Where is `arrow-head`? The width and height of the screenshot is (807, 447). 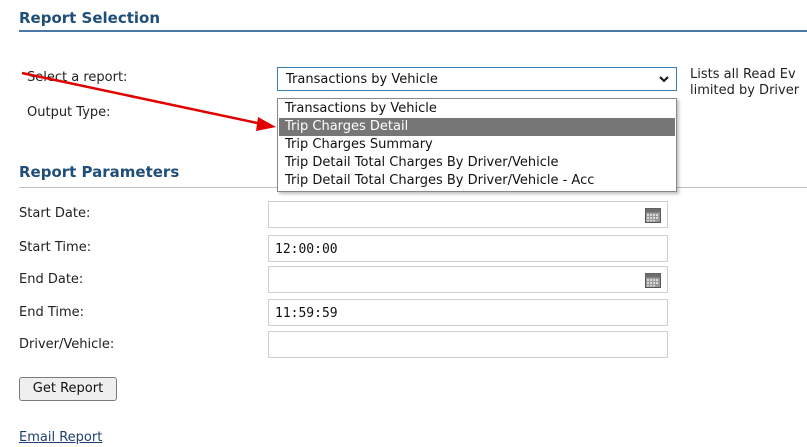 arrow-head is located at coordinates (266, 124).